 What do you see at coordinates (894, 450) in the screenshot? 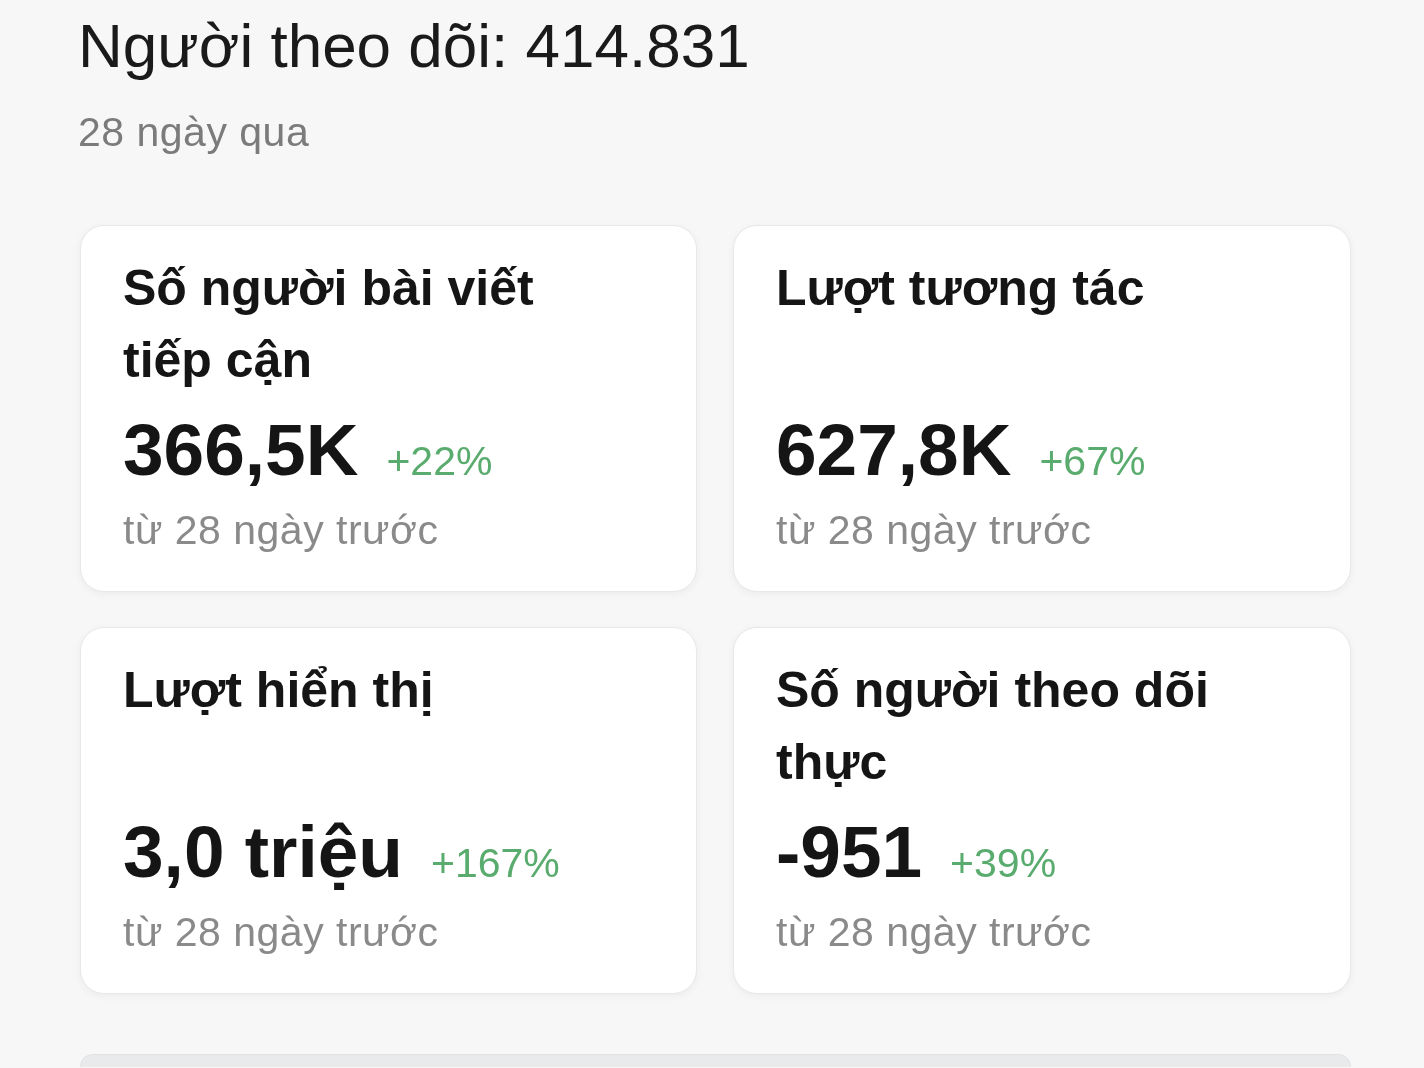
I see `metric-value: 627,8K` at bounding box center [894, 450].